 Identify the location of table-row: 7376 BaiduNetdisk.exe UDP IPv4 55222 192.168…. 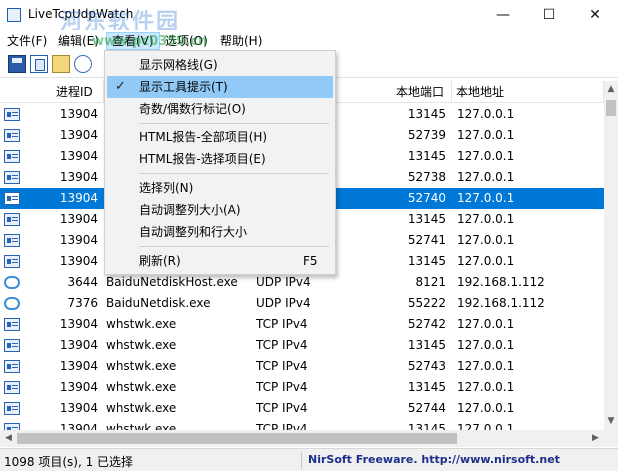
(302, 303).